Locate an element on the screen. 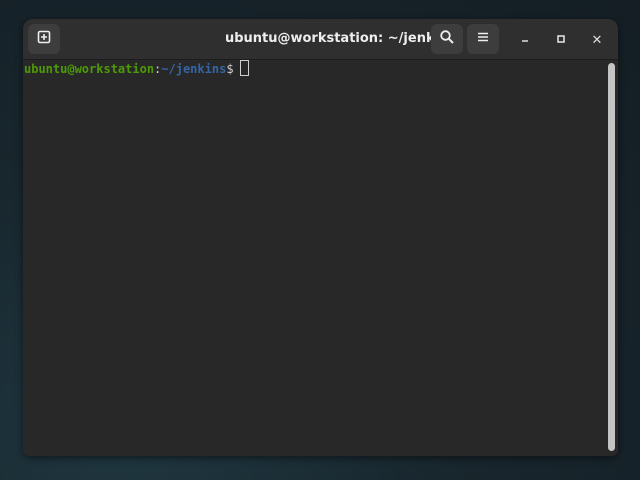 The image size is (640, 480). search-button is located at coordinates (447, 39).